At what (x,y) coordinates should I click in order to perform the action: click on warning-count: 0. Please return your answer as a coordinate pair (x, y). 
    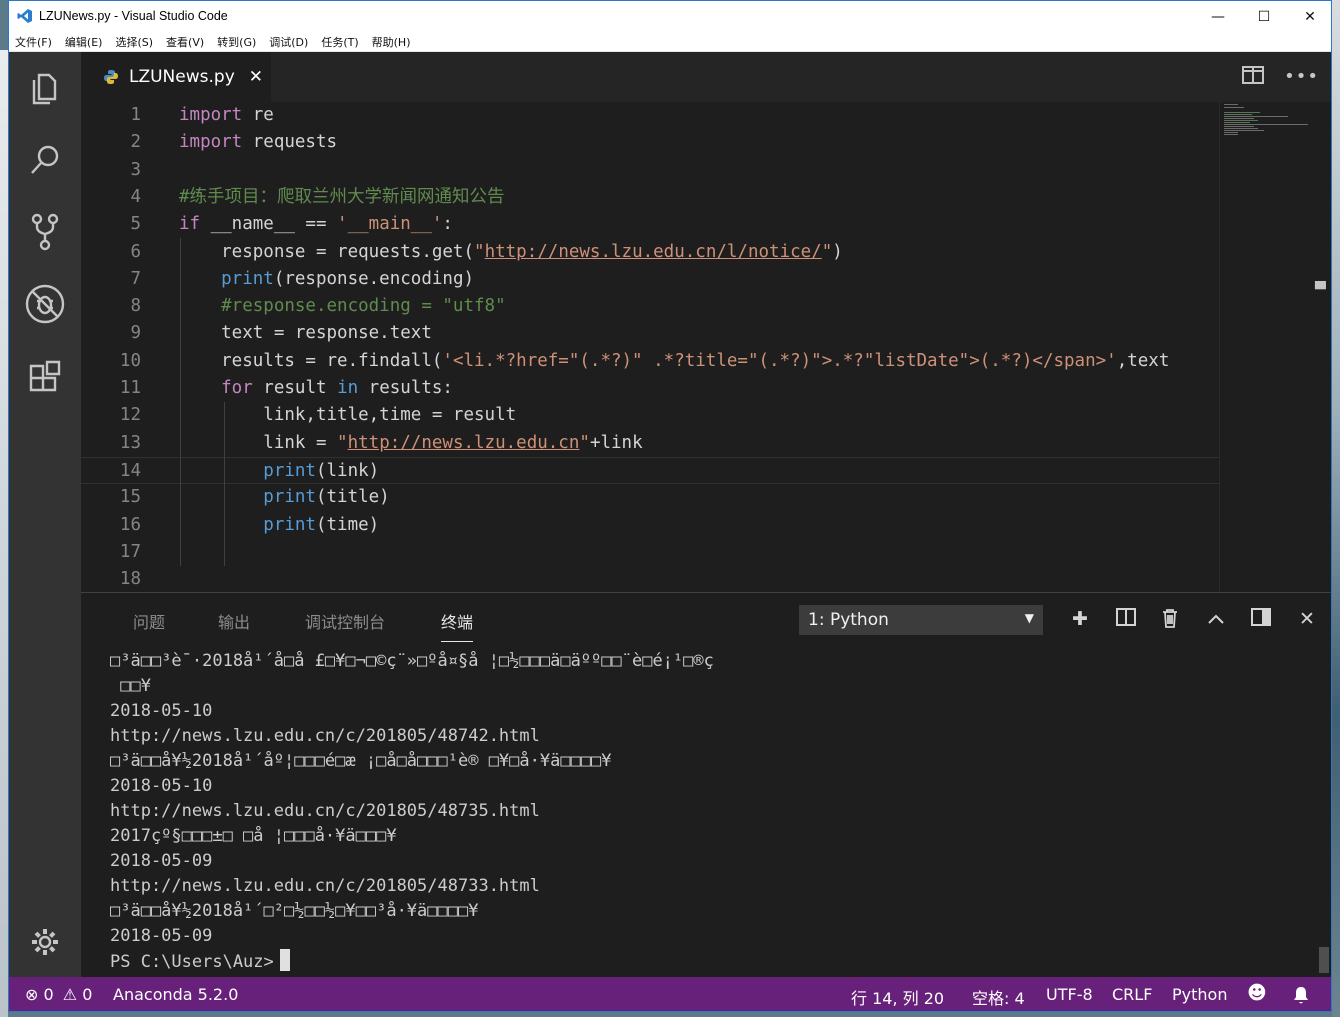
    Looking at the image, I should click on (87, 994).